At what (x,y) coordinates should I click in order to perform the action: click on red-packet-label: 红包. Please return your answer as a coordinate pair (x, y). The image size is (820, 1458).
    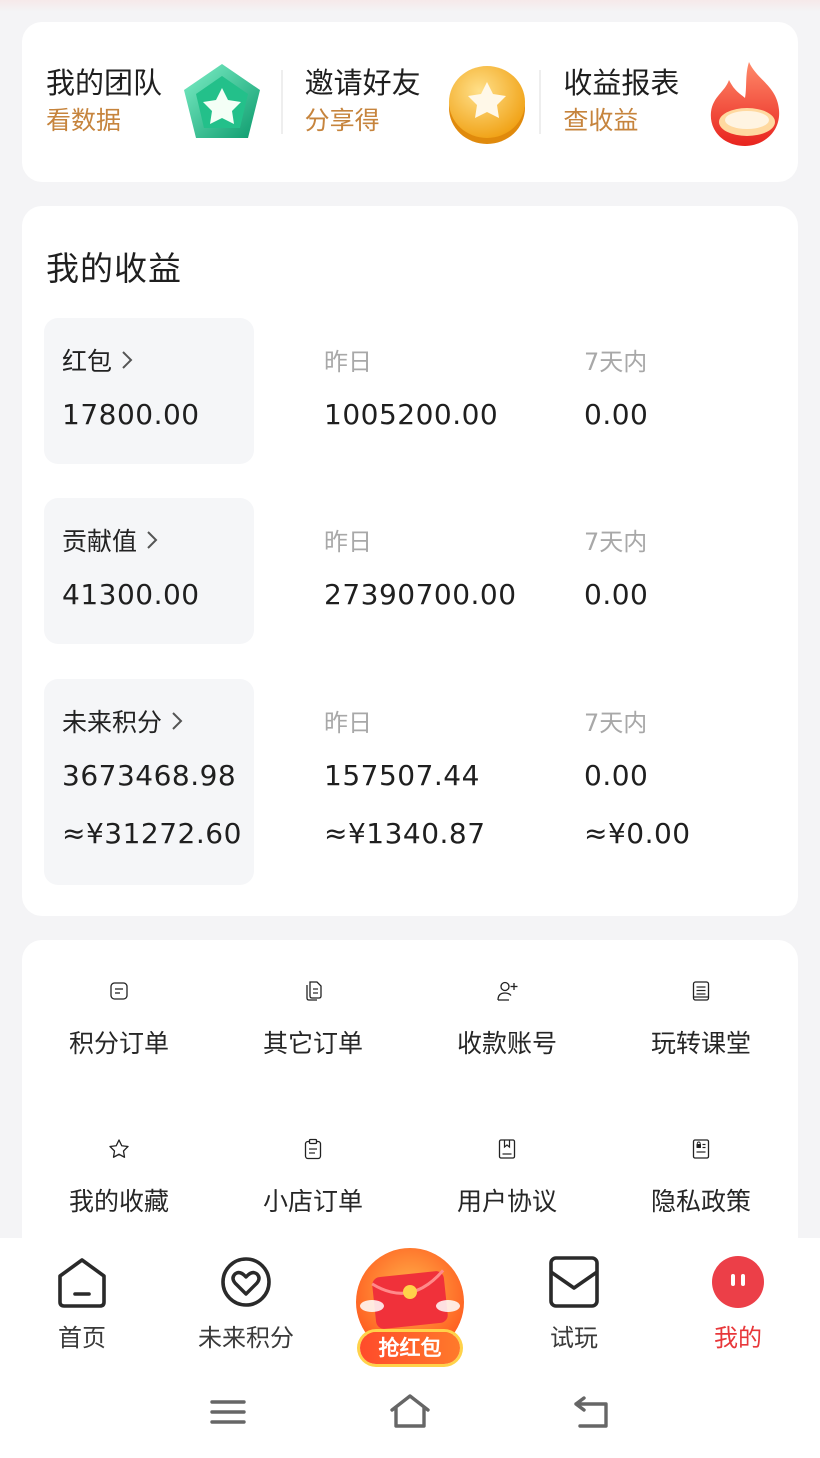
    Looking at the image, I should click on (98, 360).